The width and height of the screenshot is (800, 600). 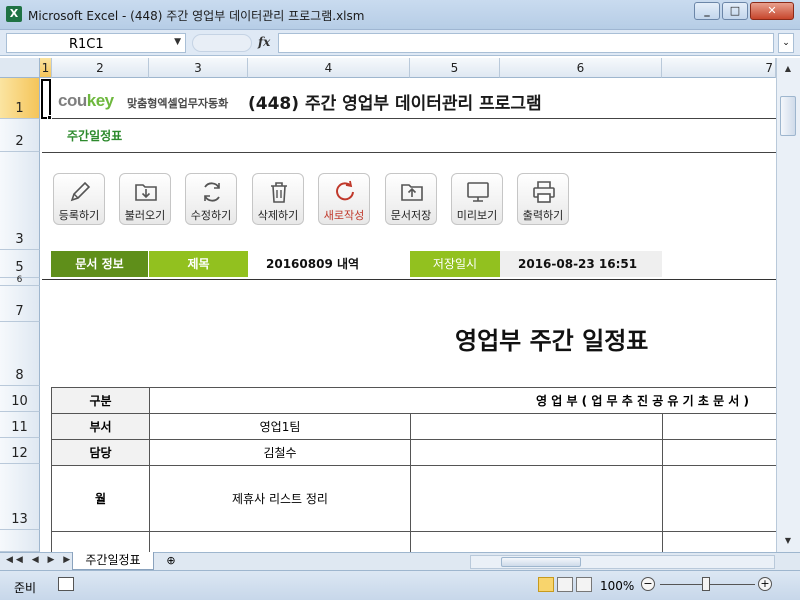 What do you see at coordinates (20, 541) in the screenshot?
I see `row-header` at bounding box center [20, 541].